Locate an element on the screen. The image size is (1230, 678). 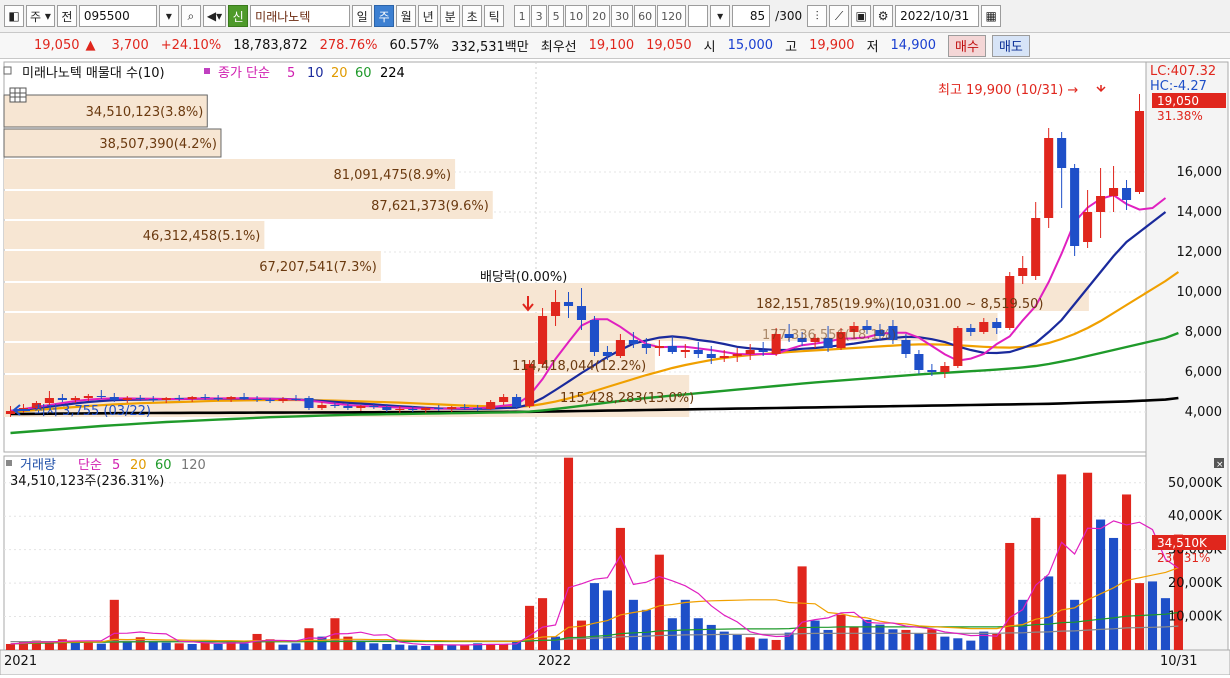
code-dropdown-icon: ▾ is located at coordinates (168, 16).